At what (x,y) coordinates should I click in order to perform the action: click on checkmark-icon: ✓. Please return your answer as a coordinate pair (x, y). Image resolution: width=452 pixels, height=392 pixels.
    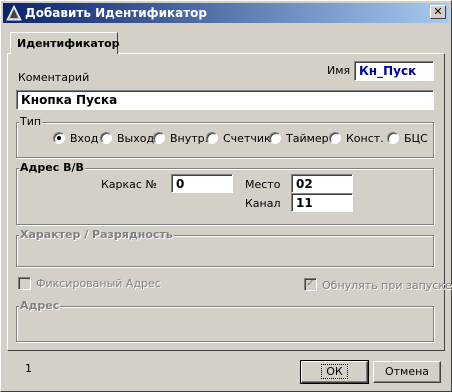
    Looking at the image, I should click on (310, 283).